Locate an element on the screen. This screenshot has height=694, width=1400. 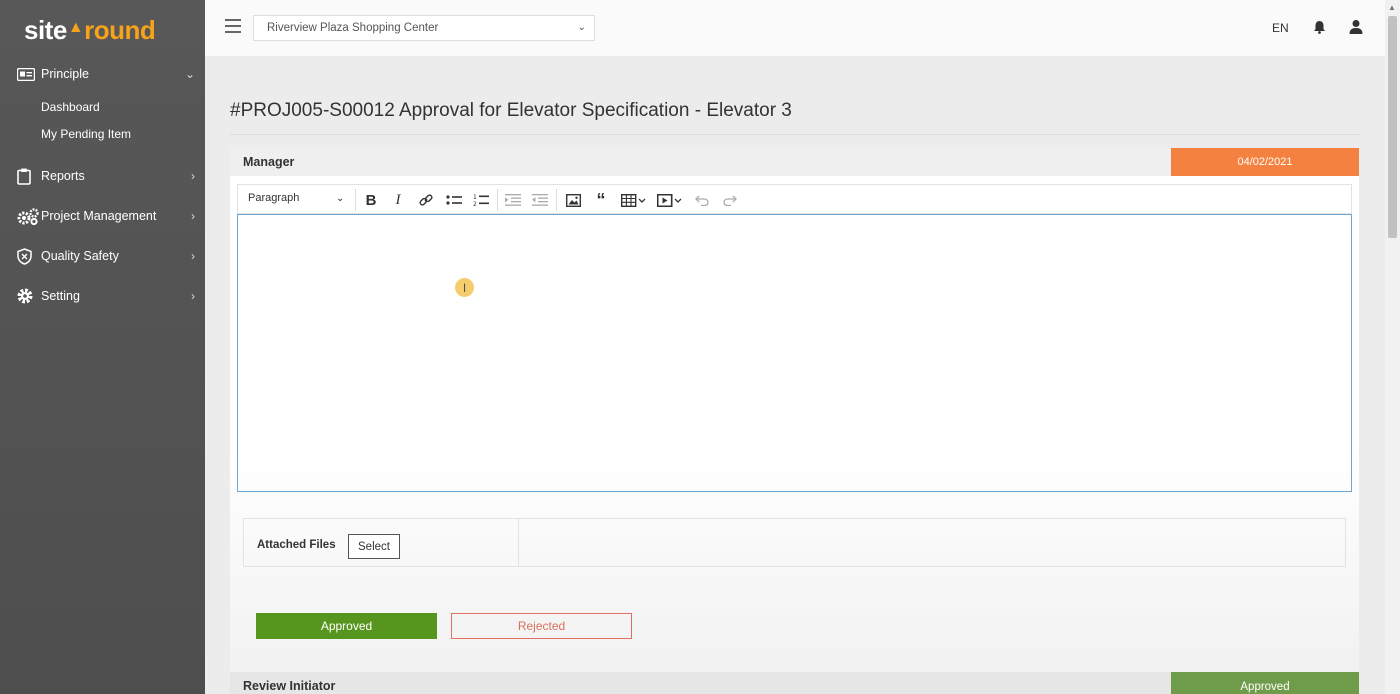
sidebar-item-label: Quality Safety is located at coordinates (80, 256).